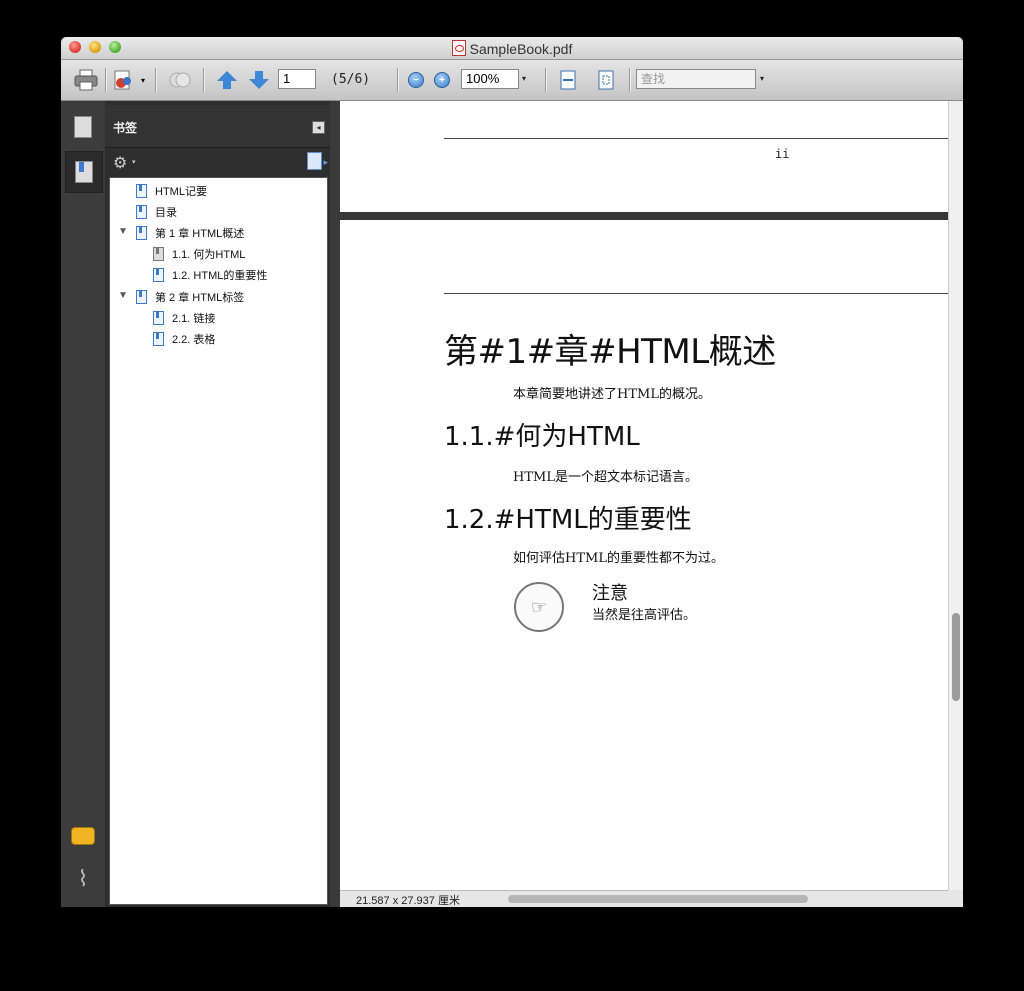 This screenshot has width=1024, height=991. I want to click on zoom-in-button: +, so click(442, 80).